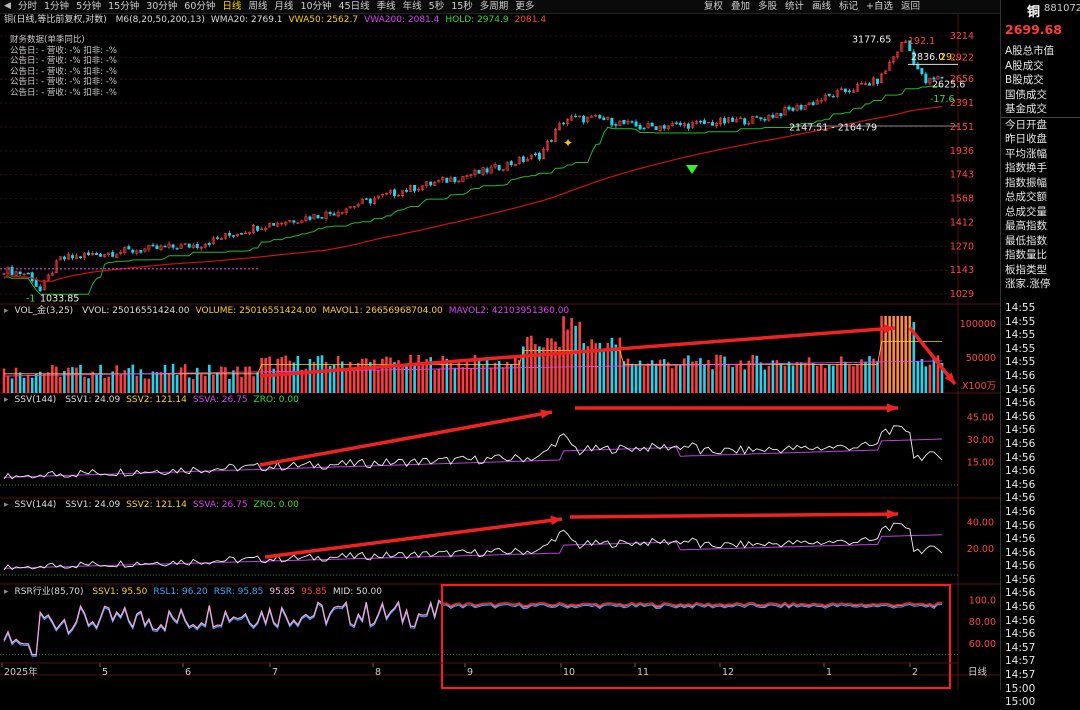 This screenshot has height=710, width=1080. What do you see at coordinates (1040, 66) in the screenshot?
I see `quote-field: A股成交` at bounding box center [1040, 66].